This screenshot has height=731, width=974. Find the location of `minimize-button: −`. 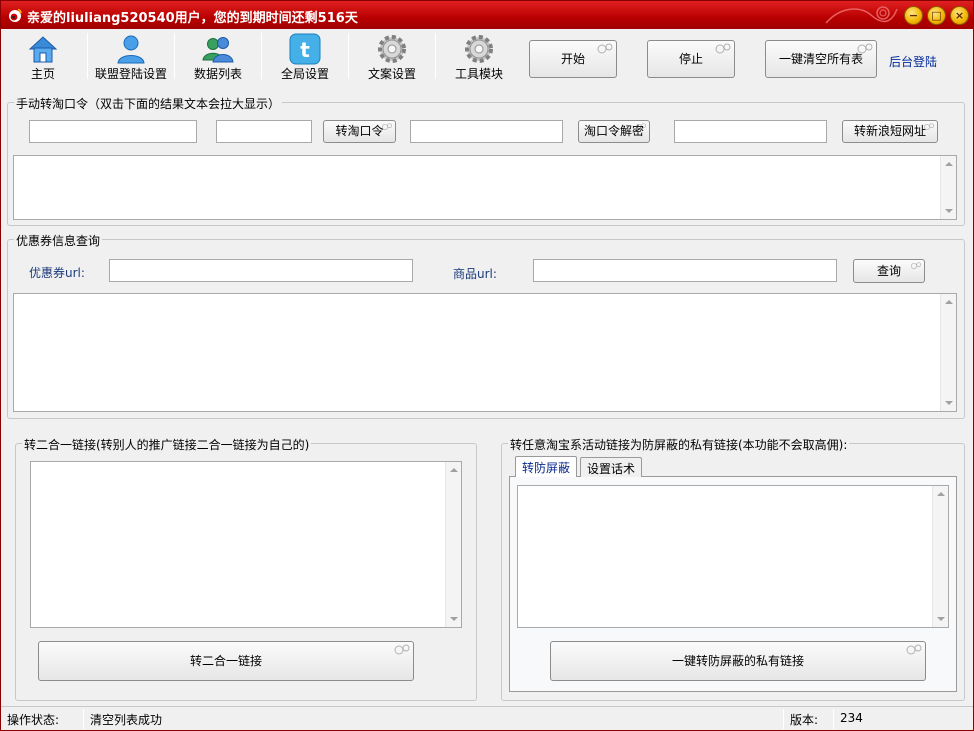

minimize-button: − is located at coordinates (913, 15).